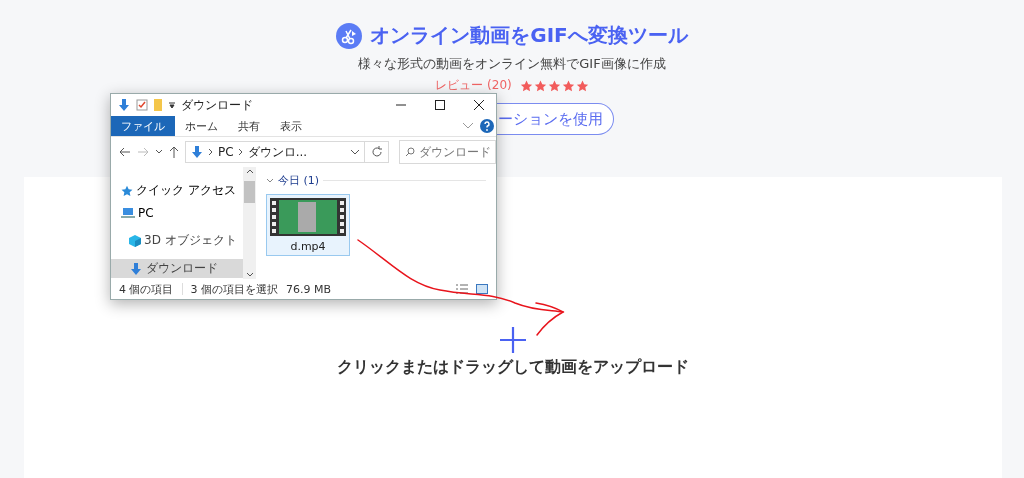  I want to click on nav-item: PC, so click(177, 212).